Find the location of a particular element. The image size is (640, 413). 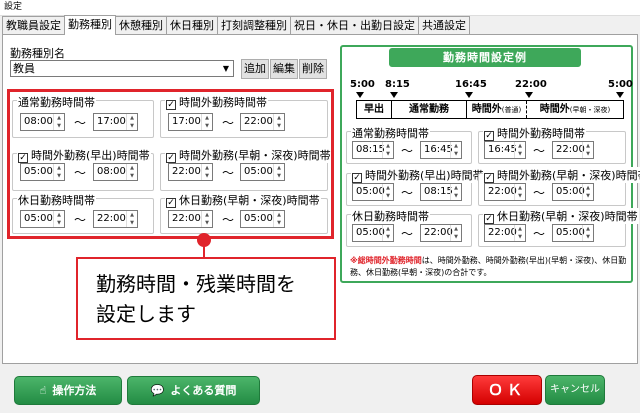

callout-box: 勤務時間・残業時間を 設定します is located at coordinates (206, 298).